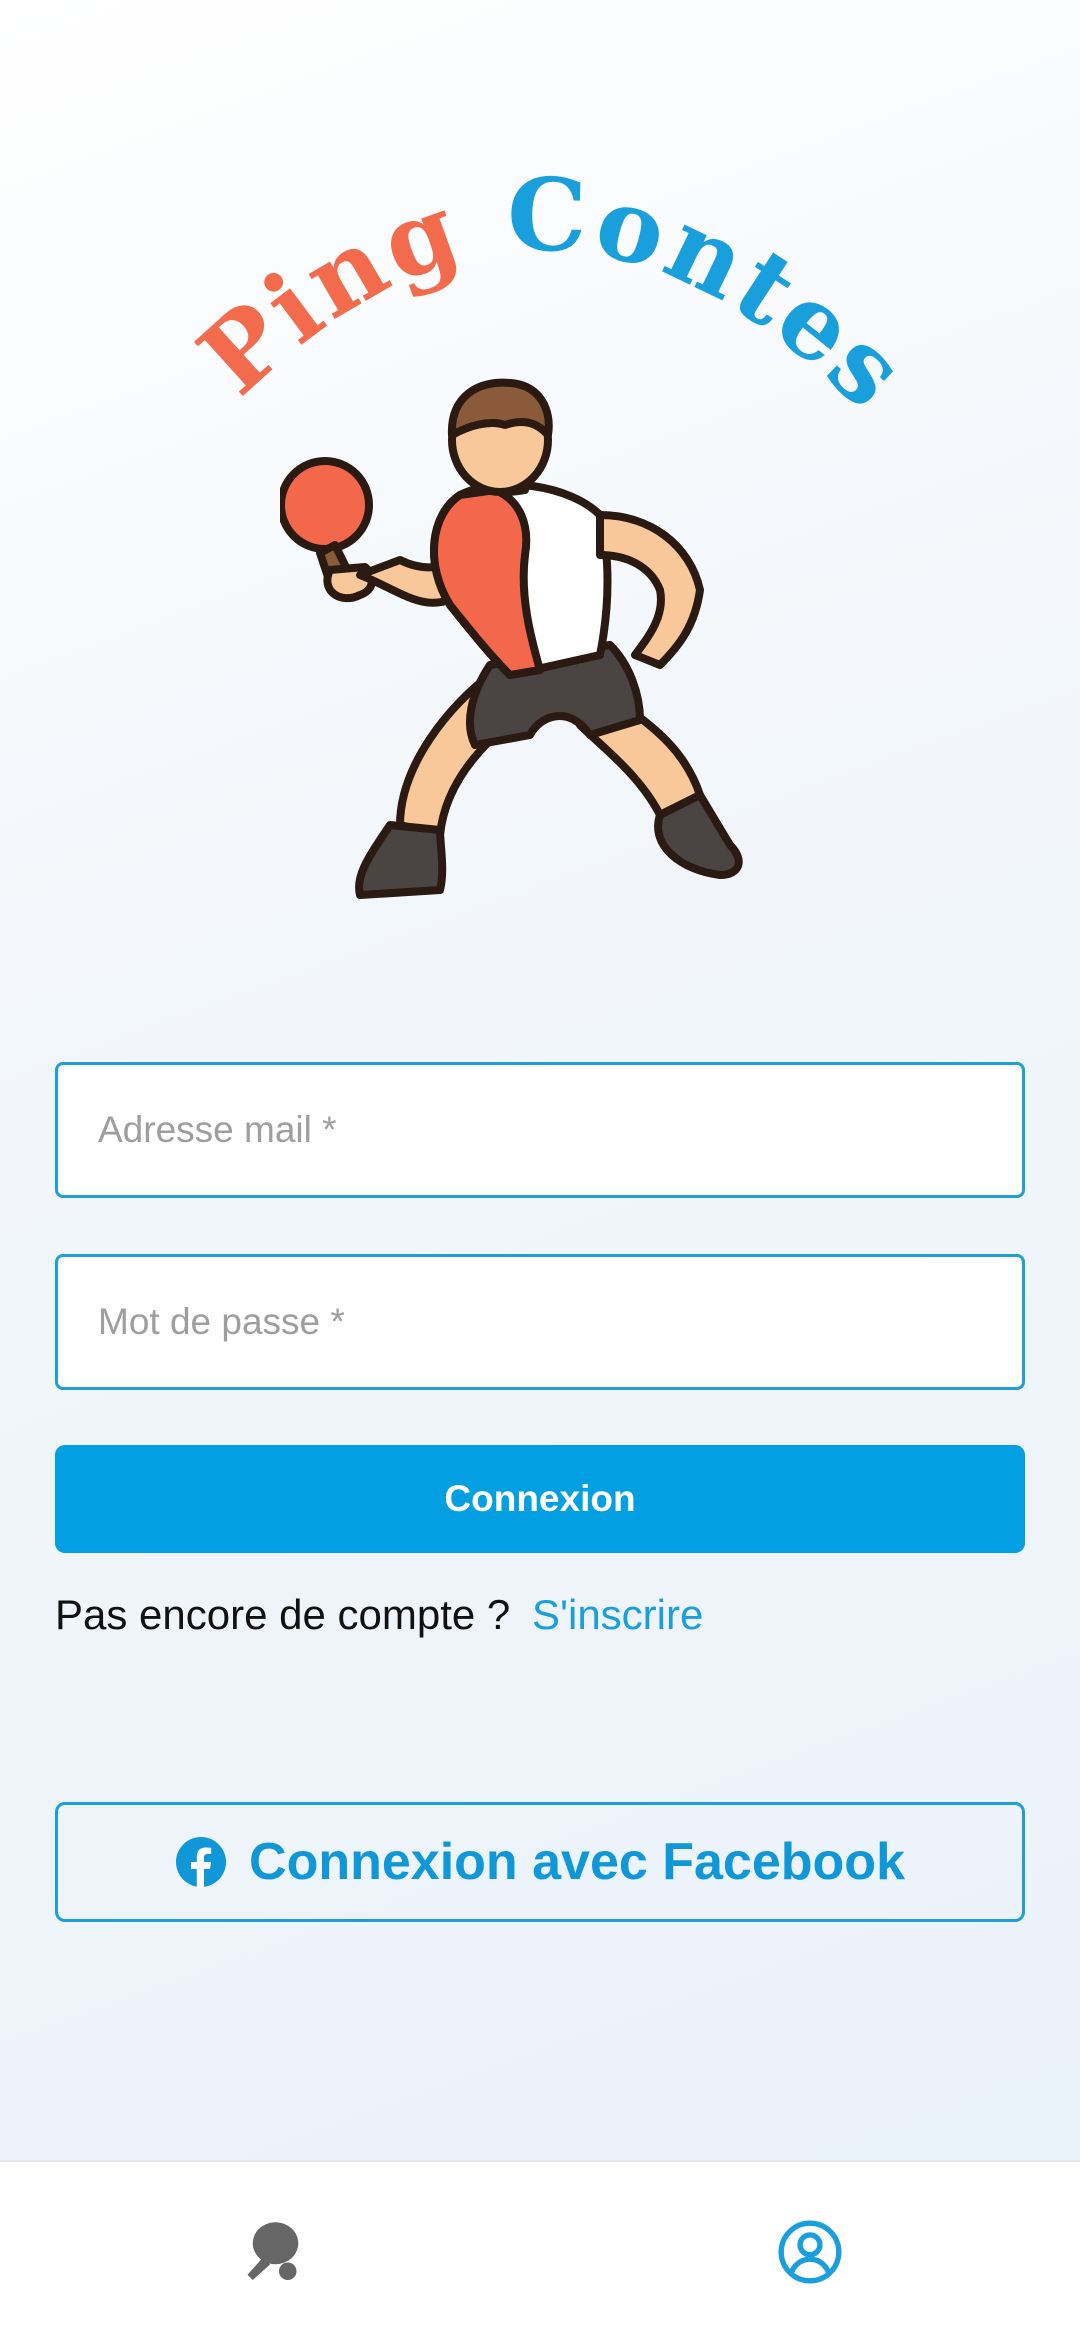 The width and height of the screenshot is (1080, 2340). I want to click on bottom-navigation, so click(540, 2250).